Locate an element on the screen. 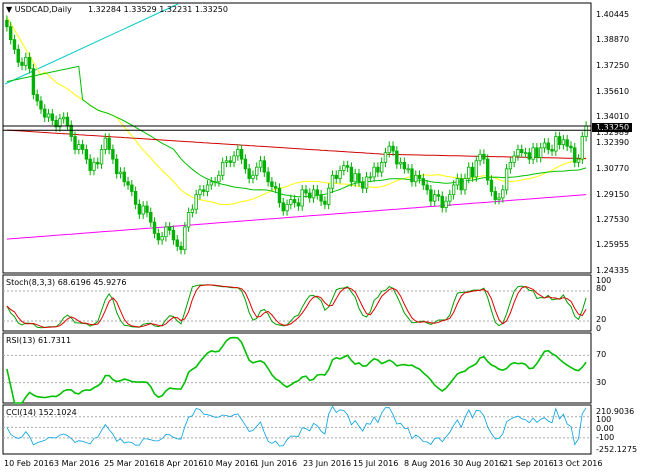 The width and height of the screenshot is (667, 474). rsi-pane is located at coordinates (297, 368).